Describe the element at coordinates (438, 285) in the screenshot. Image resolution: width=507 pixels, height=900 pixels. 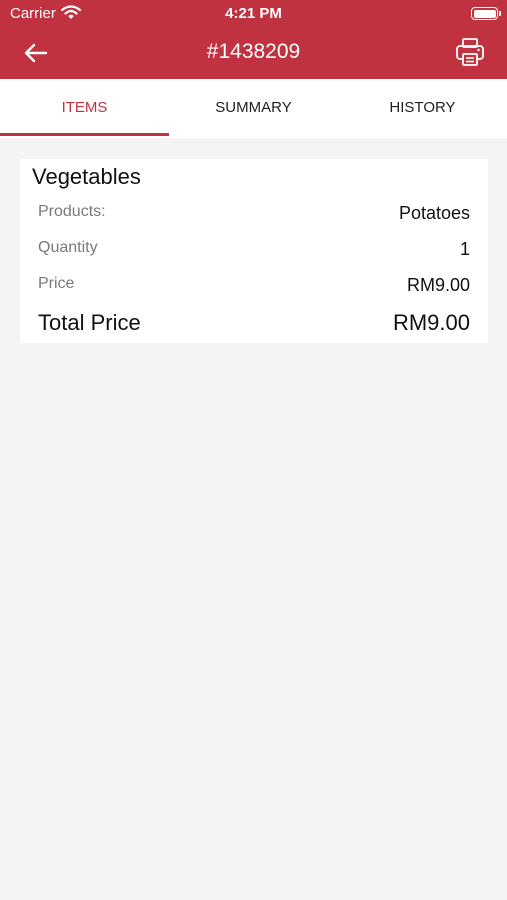
I see `price-value: RM9.00` at that location.